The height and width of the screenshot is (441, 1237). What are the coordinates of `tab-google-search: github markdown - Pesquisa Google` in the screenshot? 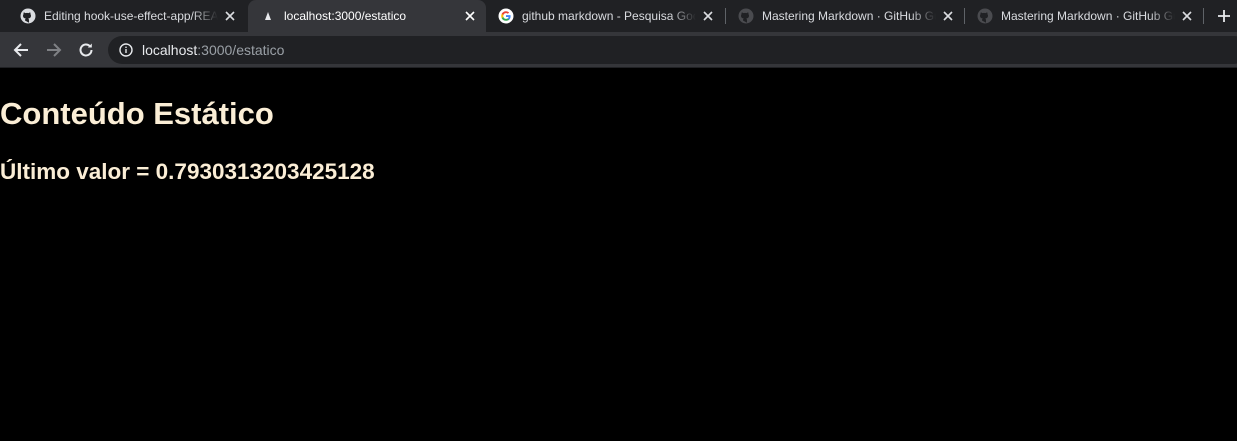 It's located at (605, 16).